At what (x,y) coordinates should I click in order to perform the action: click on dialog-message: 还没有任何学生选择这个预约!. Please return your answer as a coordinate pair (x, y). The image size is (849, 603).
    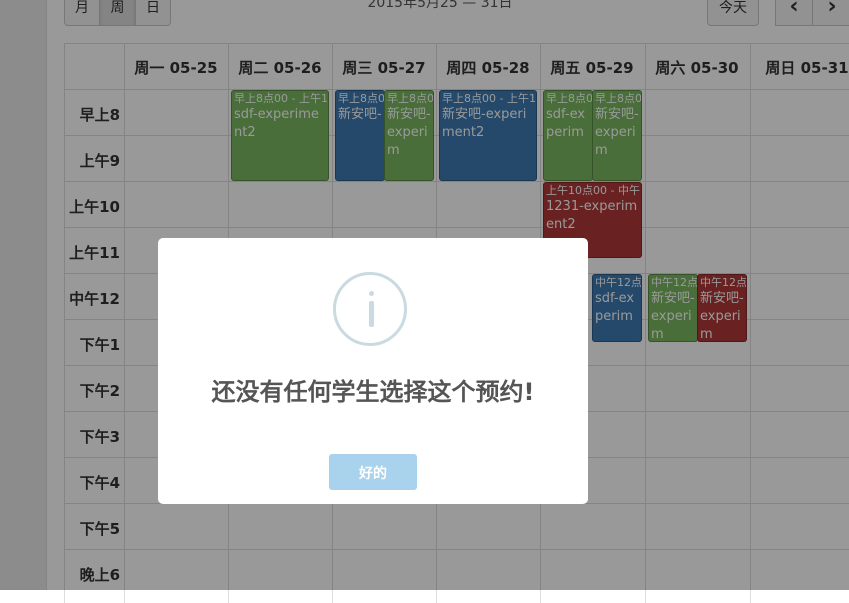
    Looking at the image, I should click on (373, 392).